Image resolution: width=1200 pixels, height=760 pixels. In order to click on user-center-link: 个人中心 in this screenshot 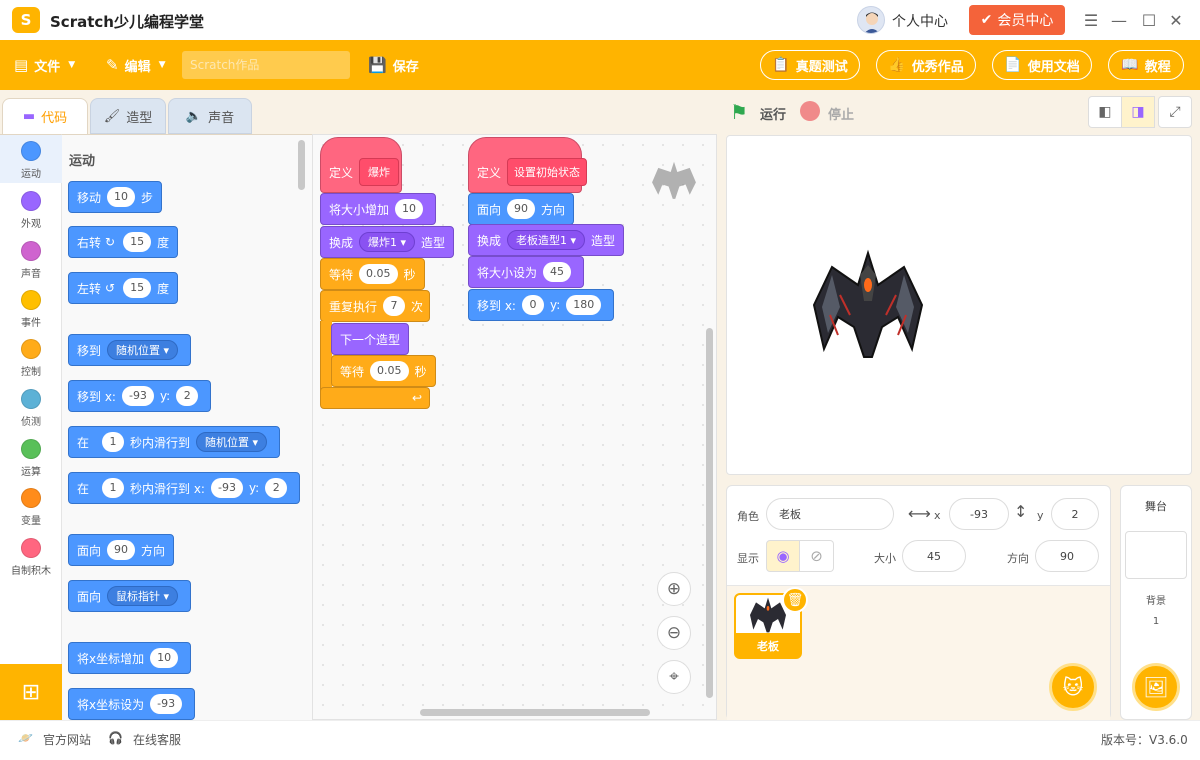, I will do `click(920, 21)`.